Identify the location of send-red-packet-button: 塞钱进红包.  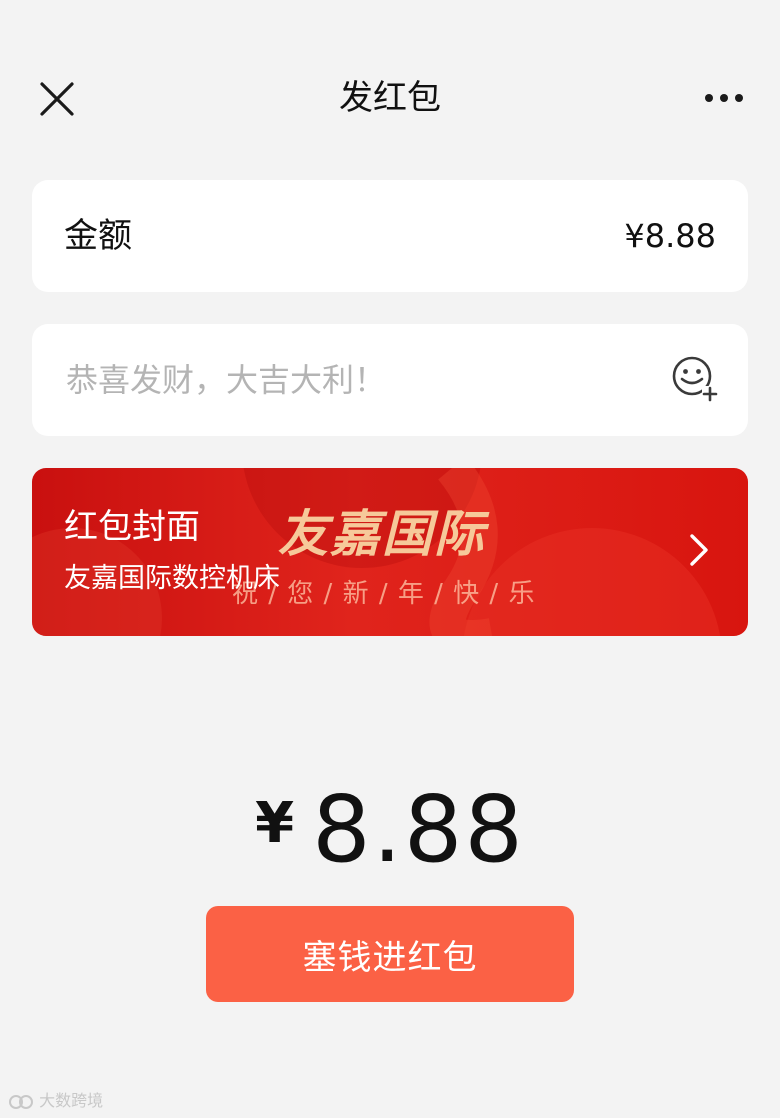
(390, 954).